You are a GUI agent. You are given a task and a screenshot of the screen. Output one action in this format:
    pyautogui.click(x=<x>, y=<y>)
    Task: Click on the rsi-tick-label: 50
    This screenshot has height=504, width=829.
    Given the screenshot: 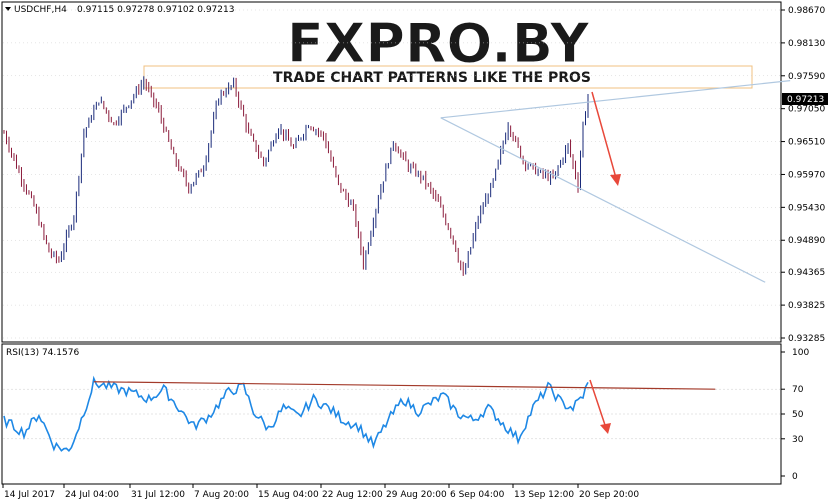 What is the action you would take?
    pyautogui.click(x=798, y=415)
    